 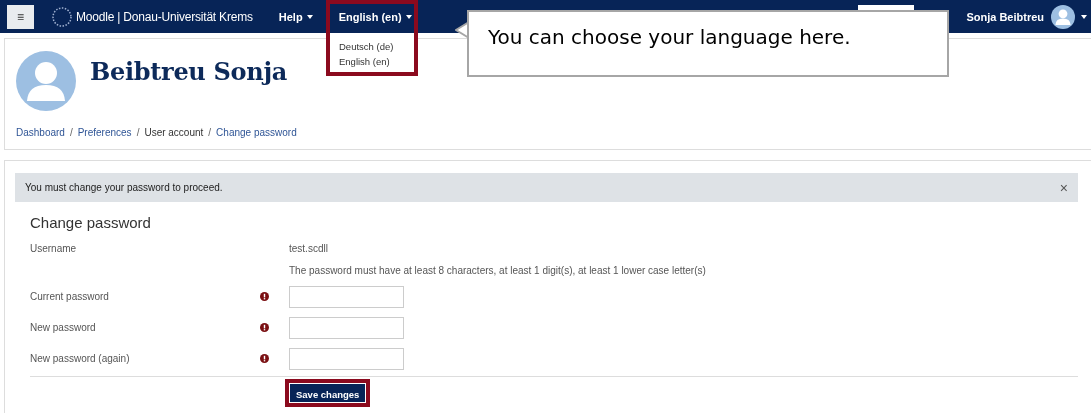 I want to click on logo-icon, so click(x=62, y=16).